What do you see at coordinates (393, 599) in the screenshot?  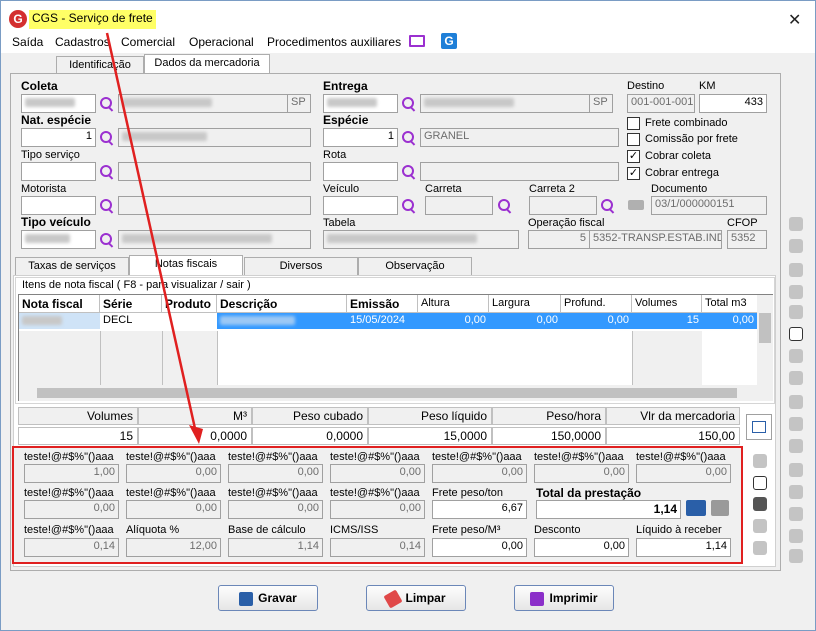 I see `eraser-icon` at bounding box center [393, 599].